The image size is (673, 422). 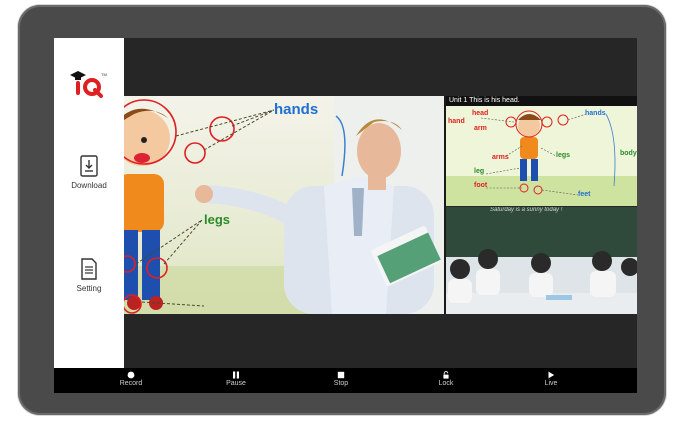 I want to click on record-label: Record, so click(x=131, y=383).